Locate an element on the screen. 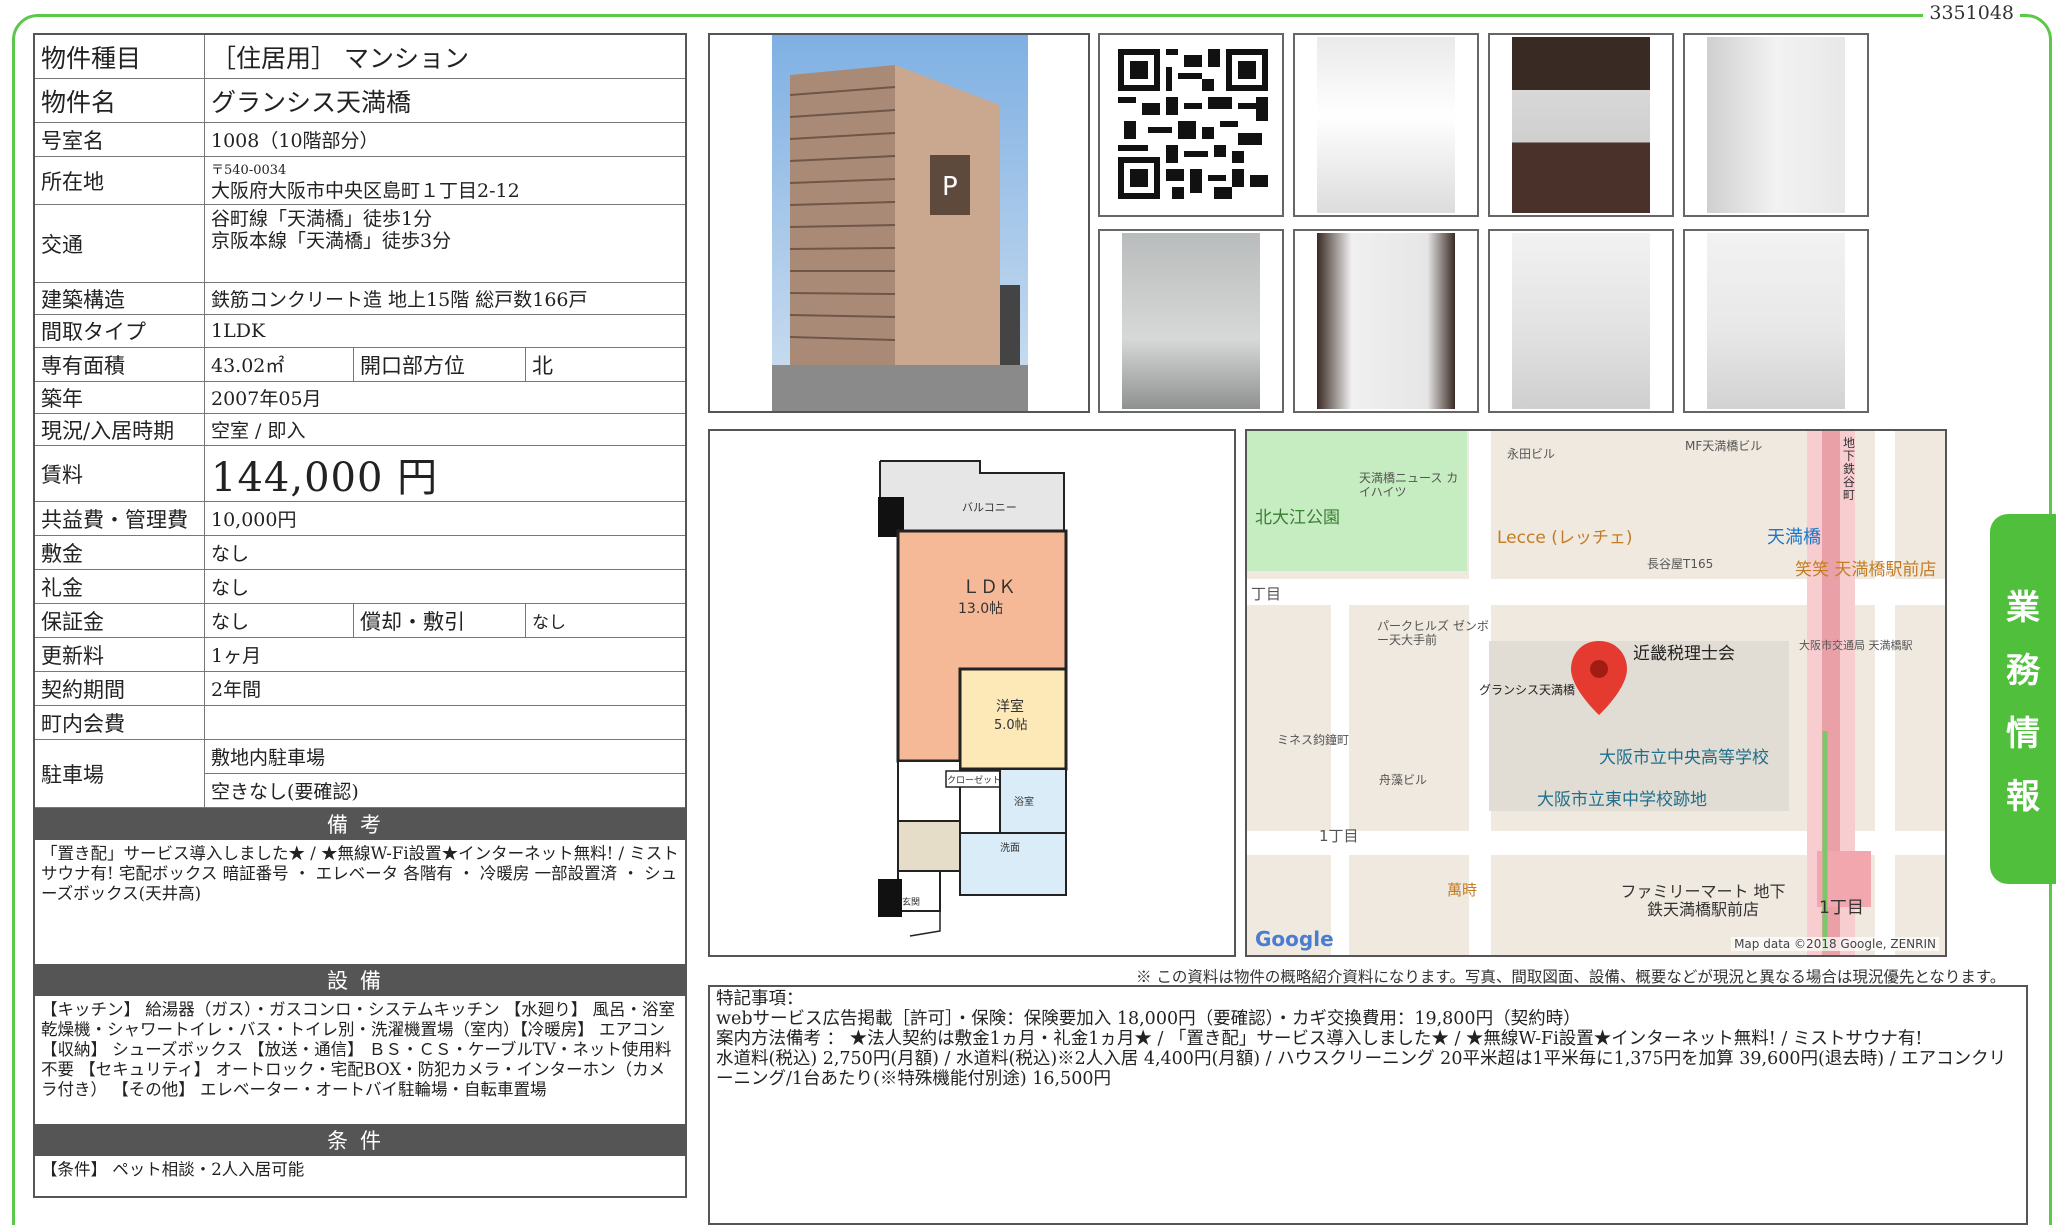 This screenshot has height=1225, width=2056. row-room-no: 号室名 1008（10階部分） is located at coordinates (360, 140).